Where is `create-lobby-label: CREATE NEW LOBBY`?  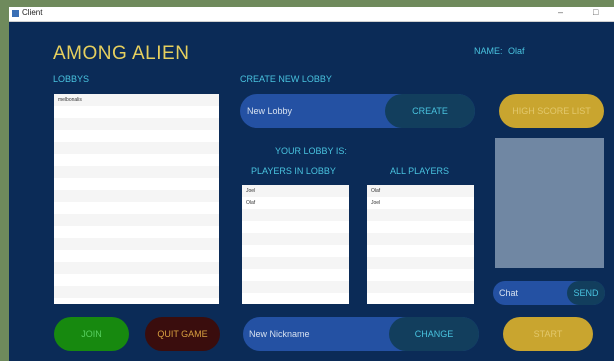 create-lobby-label: CREATE NEW LOBBY is located at coordinates (286, 79).